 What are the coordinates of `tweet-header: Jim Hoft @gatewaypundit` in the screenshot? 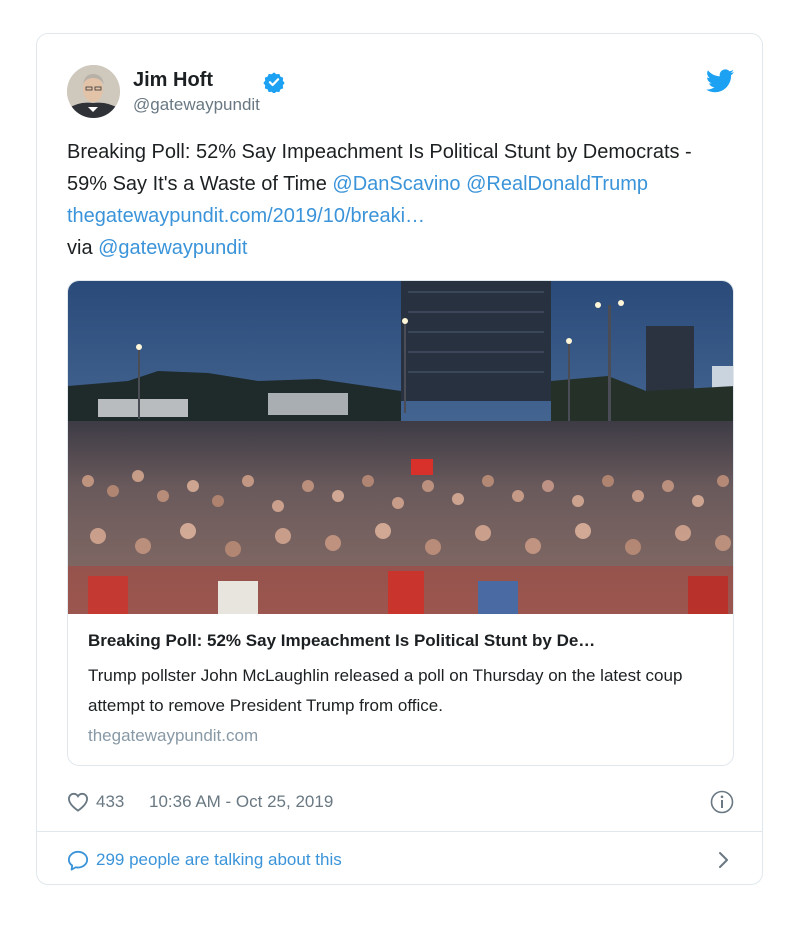 It's located at (400, 92).